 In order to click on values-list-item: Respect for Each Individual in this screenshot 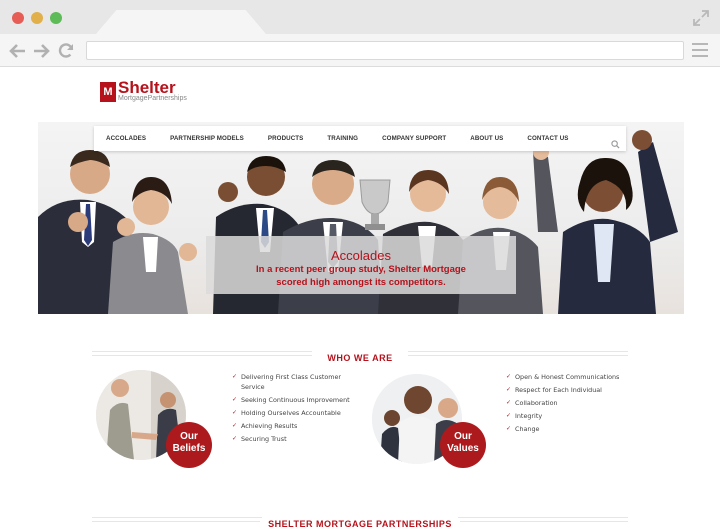, I will do `click(571, 390)`.